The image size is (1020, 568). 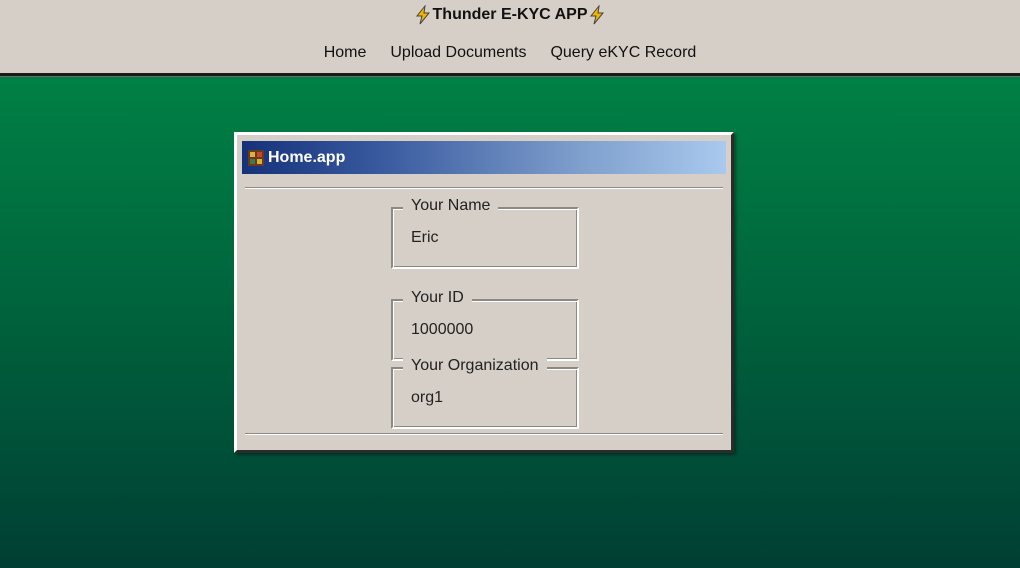 What do you see at coordinates (475, 366) in the screenshot?
I see `organization-legend: Your Organization` at bounding box center [475, 366].